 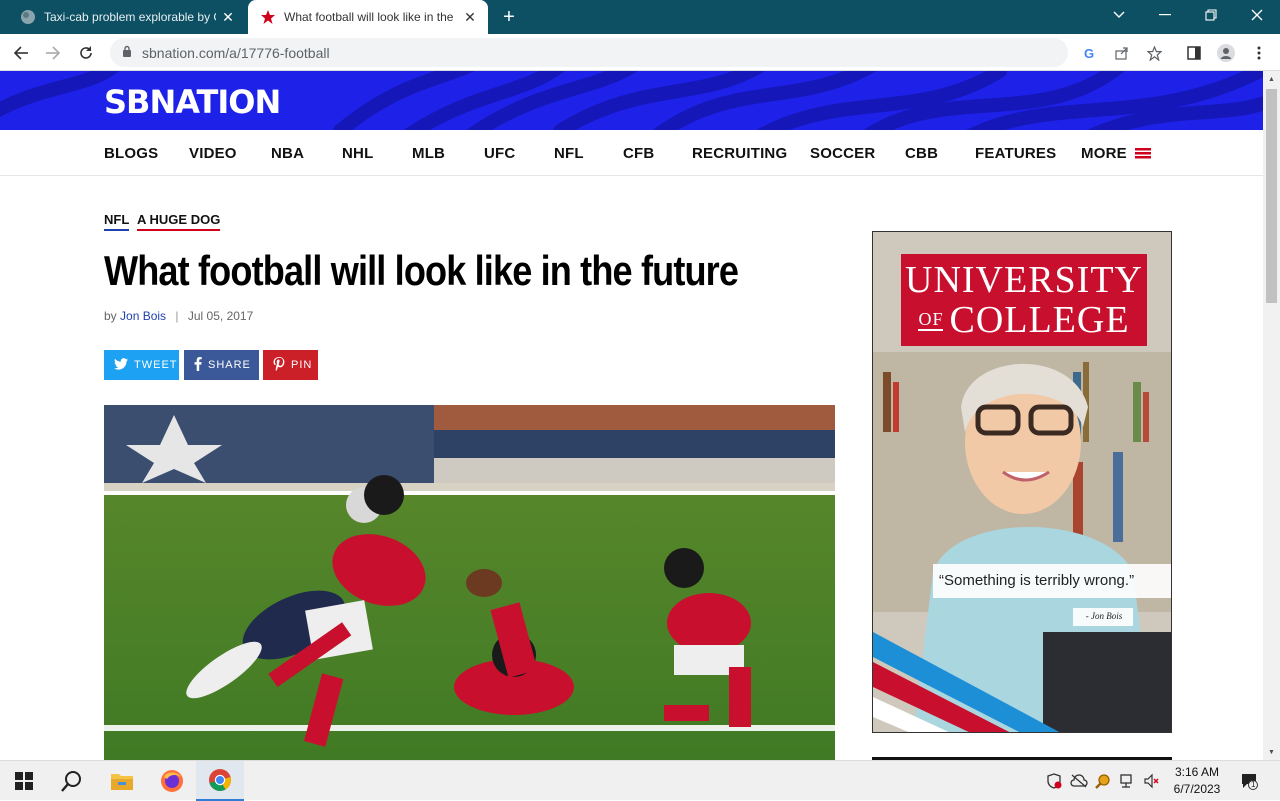 What do you see at coordinates (192, 102) in the screenshot?
I see `sbnation-logo: SBNATION` at bounding box center [192, 102].